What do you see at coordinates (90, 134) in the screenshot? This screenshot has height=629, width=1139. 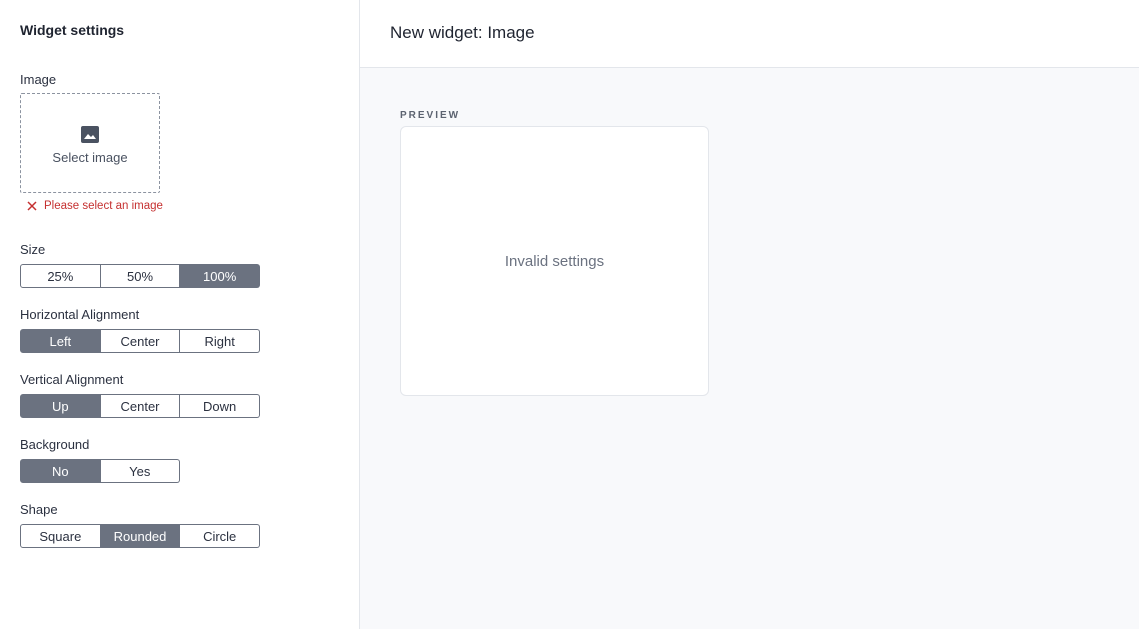 I see `image-icon` at bounding box center [90, 134].